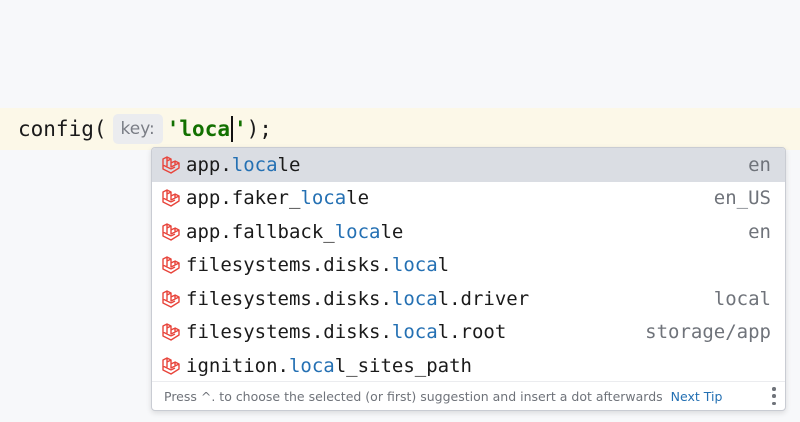 The image size is (800, 422). What do you see at coordinates (774, 396) in the screenshot?
I see `vertical-ellipsis-icon` at bounding box center [774, 396].